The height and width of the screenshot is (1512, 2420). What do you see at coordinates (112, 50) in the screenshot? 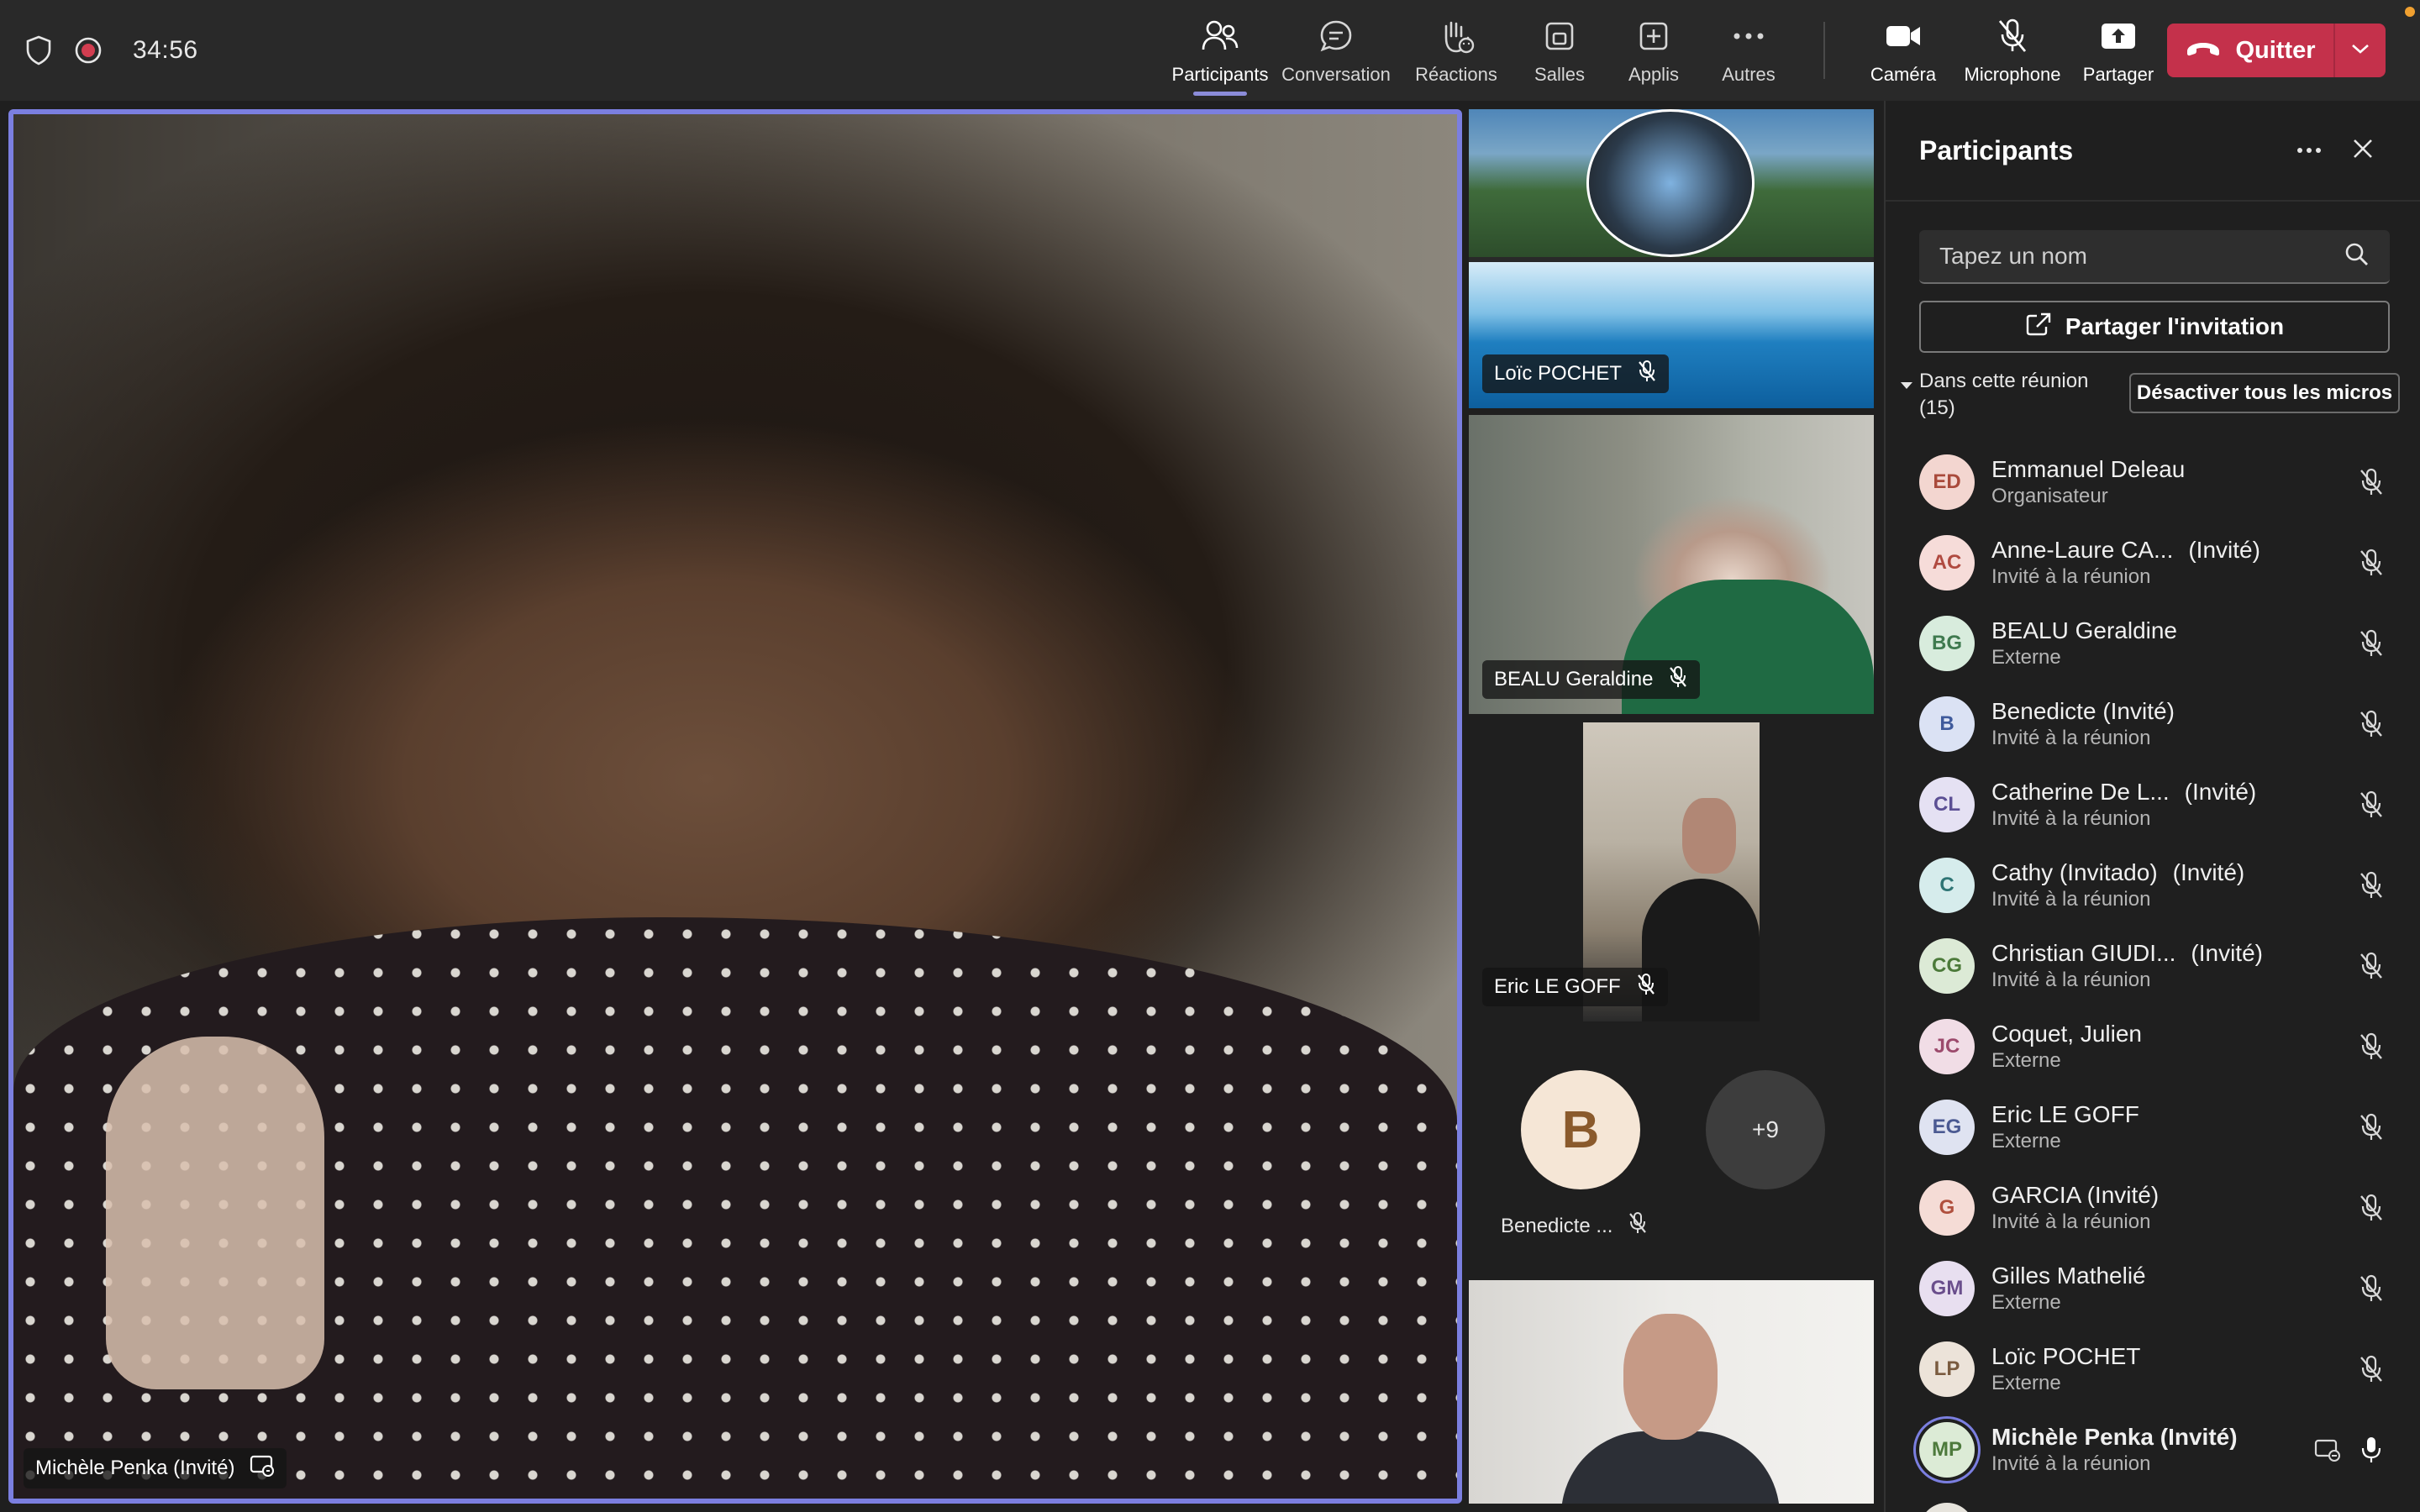
I see `meeting-status: 34:56` at bounding box center [112, 50].